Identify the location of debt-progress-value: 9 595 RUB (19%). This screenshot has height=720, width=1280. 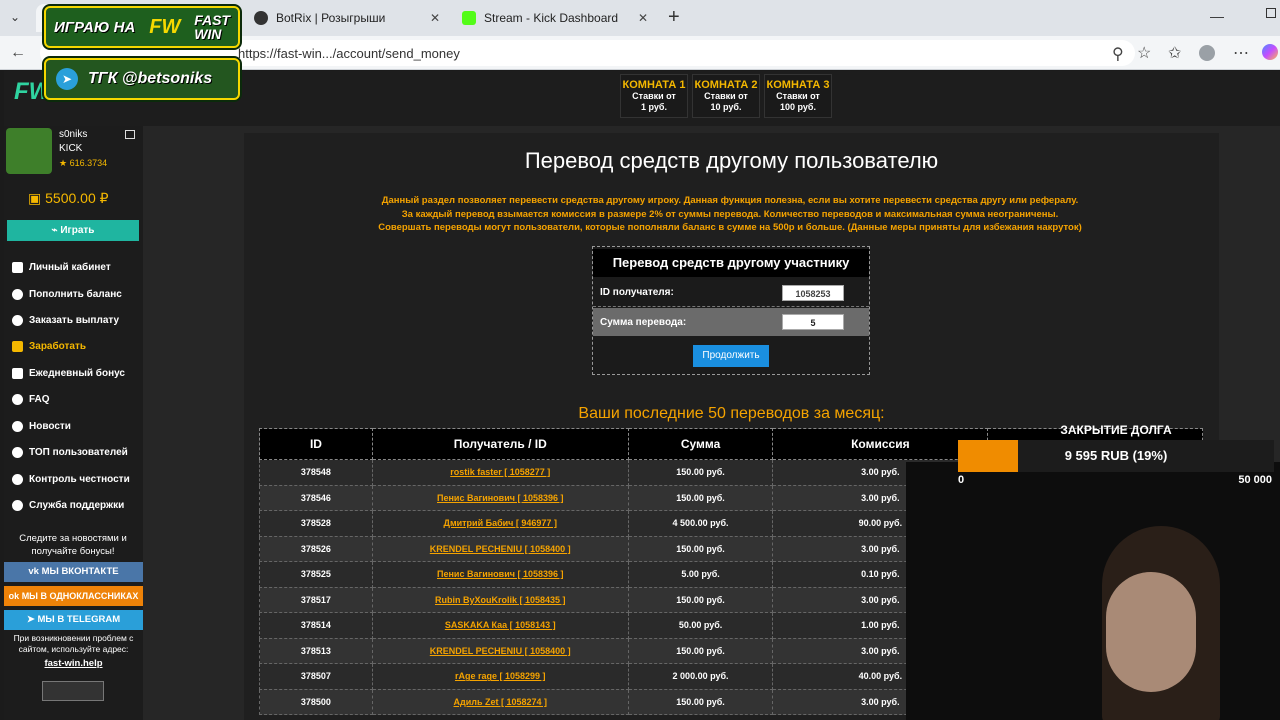
(1116, 455).